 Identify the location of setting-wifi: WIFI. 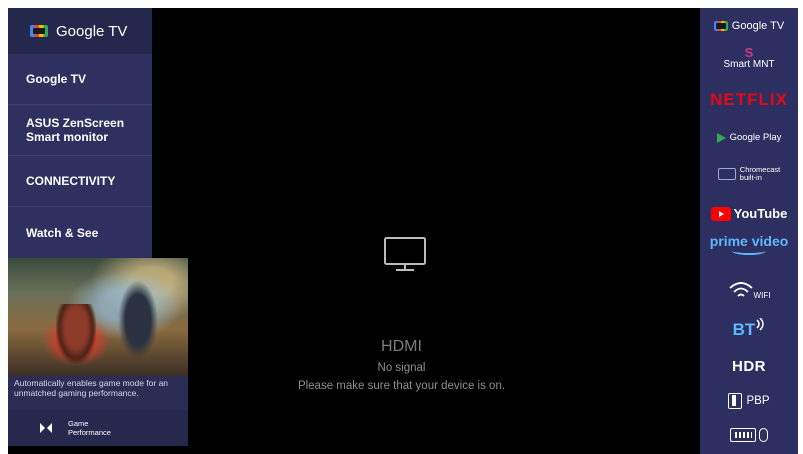
(749, 290).